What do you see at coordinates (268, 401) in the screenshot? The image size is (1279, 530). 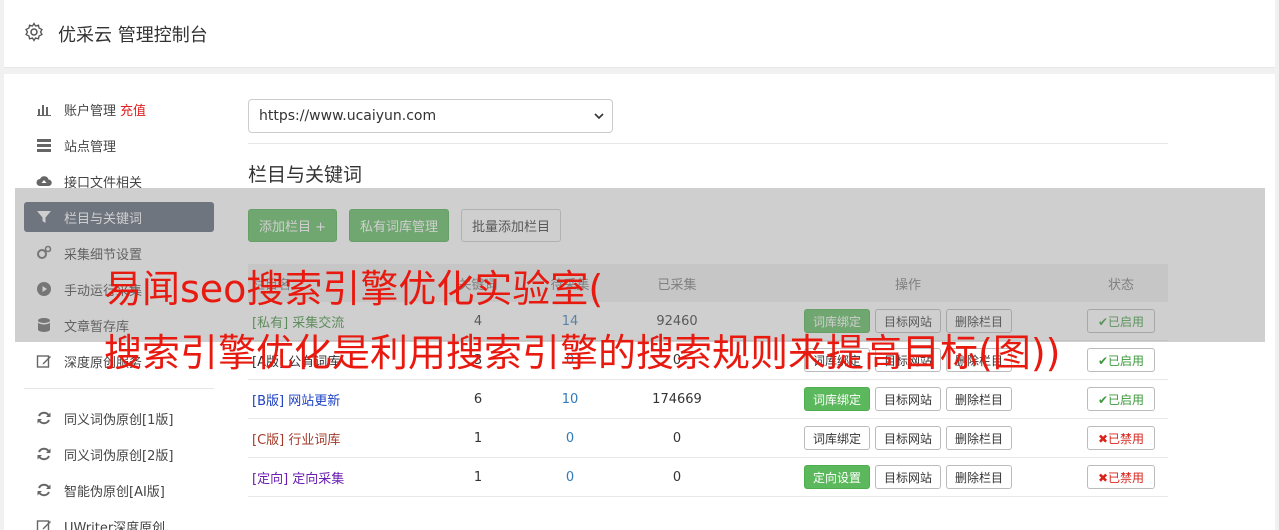 I see `column-tag: [B版]` at bounding box center [268, 401].